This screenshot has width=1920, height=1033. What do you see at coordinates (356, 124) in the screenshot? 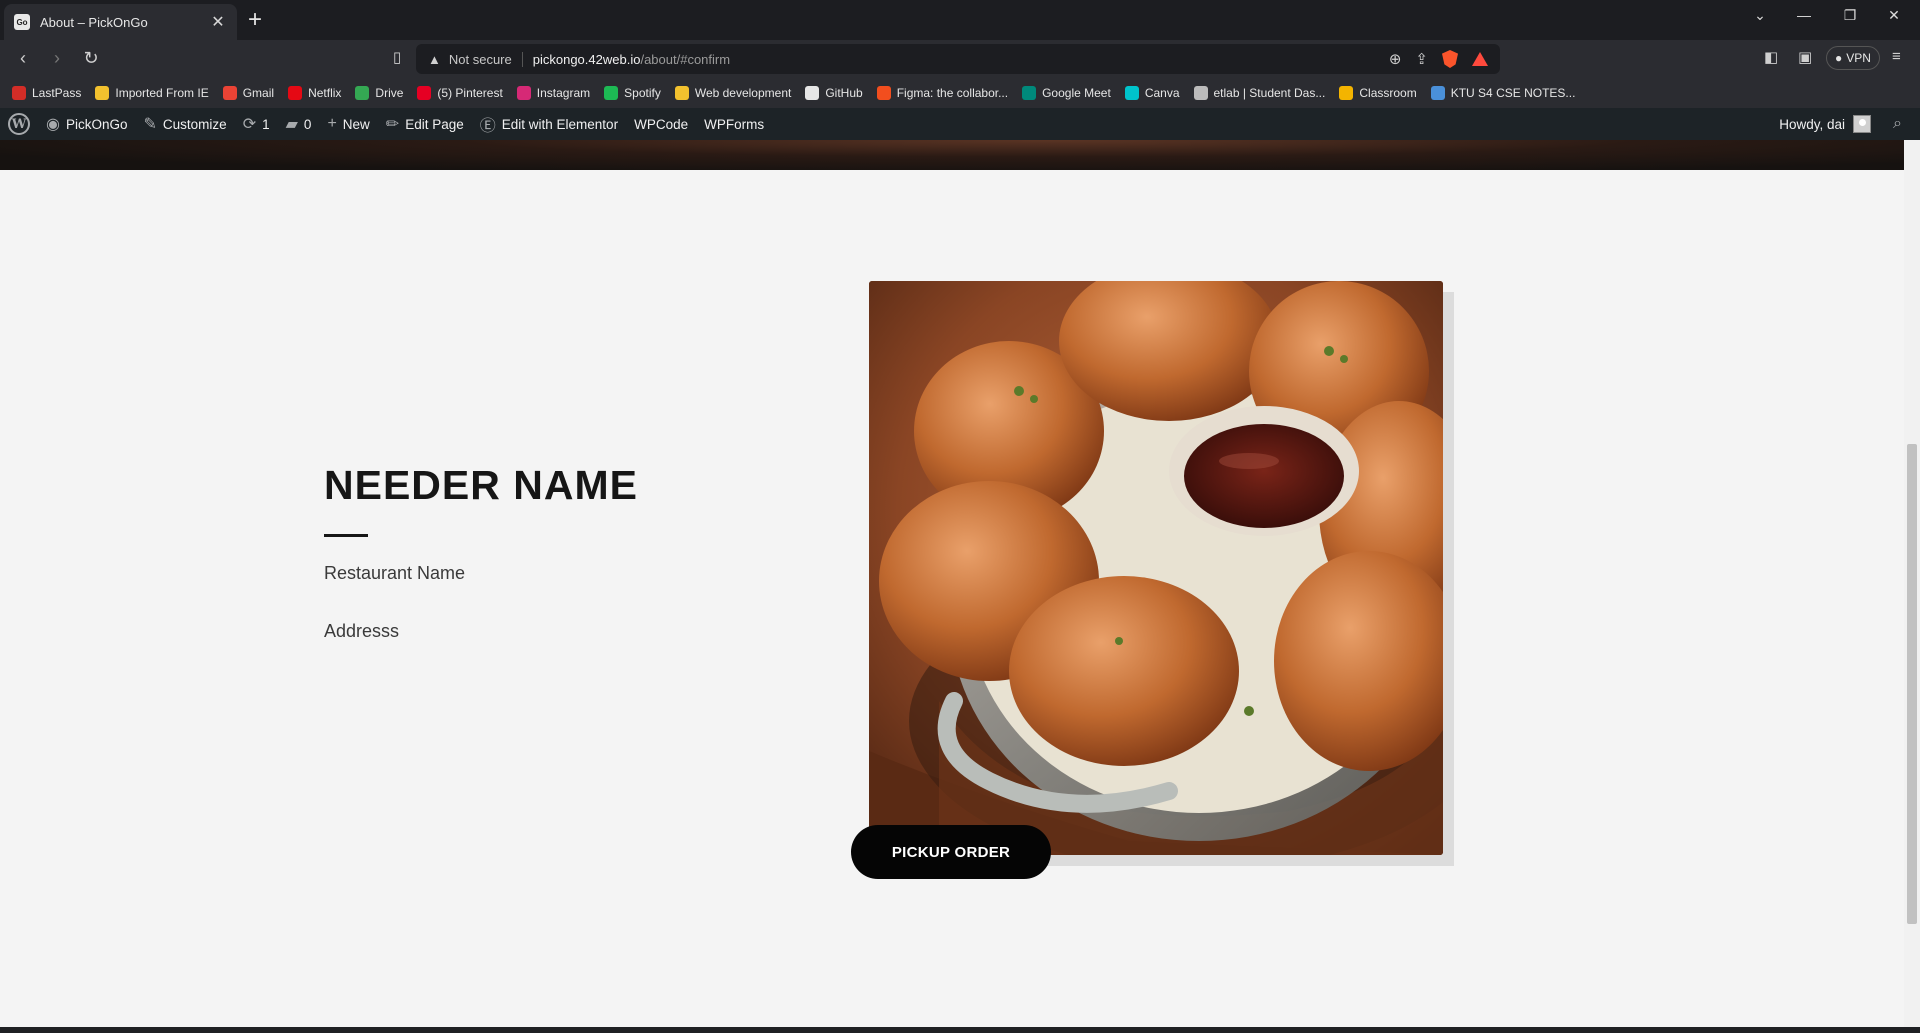
I see `new-label: New` at bounding box center [356, 124].